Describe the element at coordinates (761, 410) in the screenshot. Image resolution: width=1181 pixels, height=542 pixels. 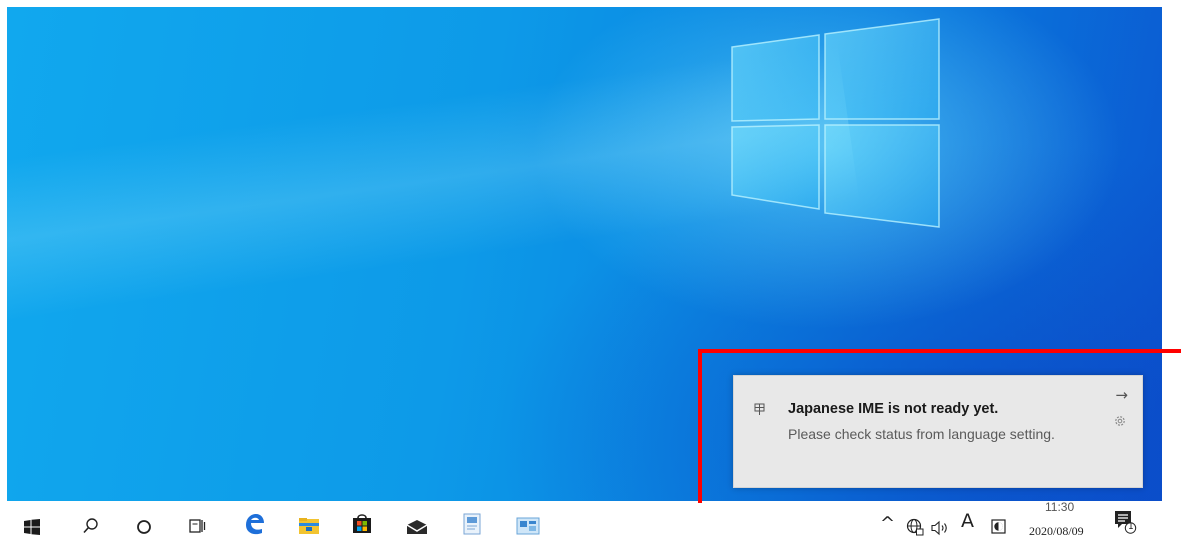
I see `ime-icon` at that location.